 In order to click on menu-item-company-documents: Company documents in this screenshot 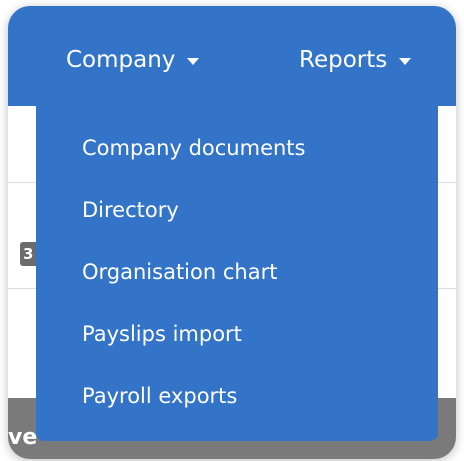, I will do `click(193, 148)`.